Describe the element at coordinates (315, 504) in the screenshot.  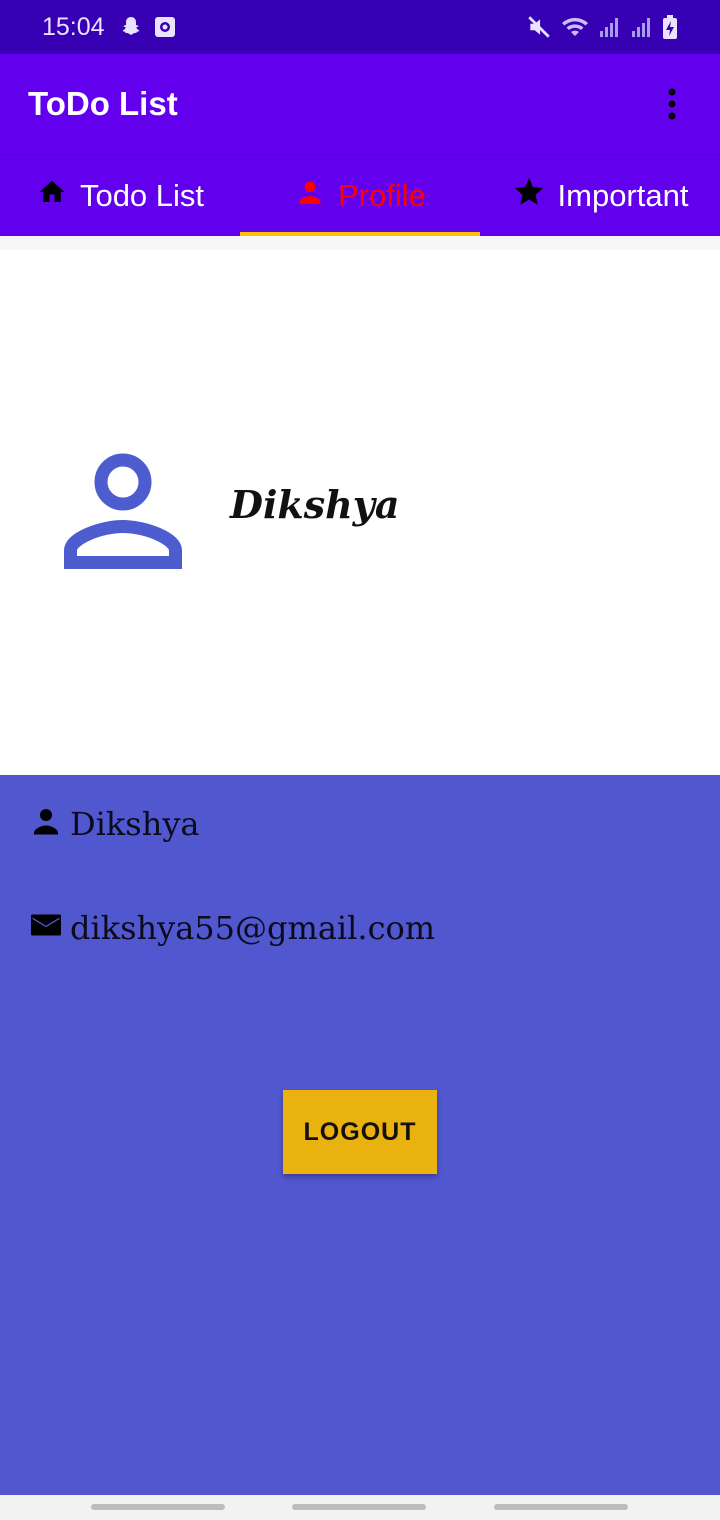
I see `profile-name: Dikshya` at that location.